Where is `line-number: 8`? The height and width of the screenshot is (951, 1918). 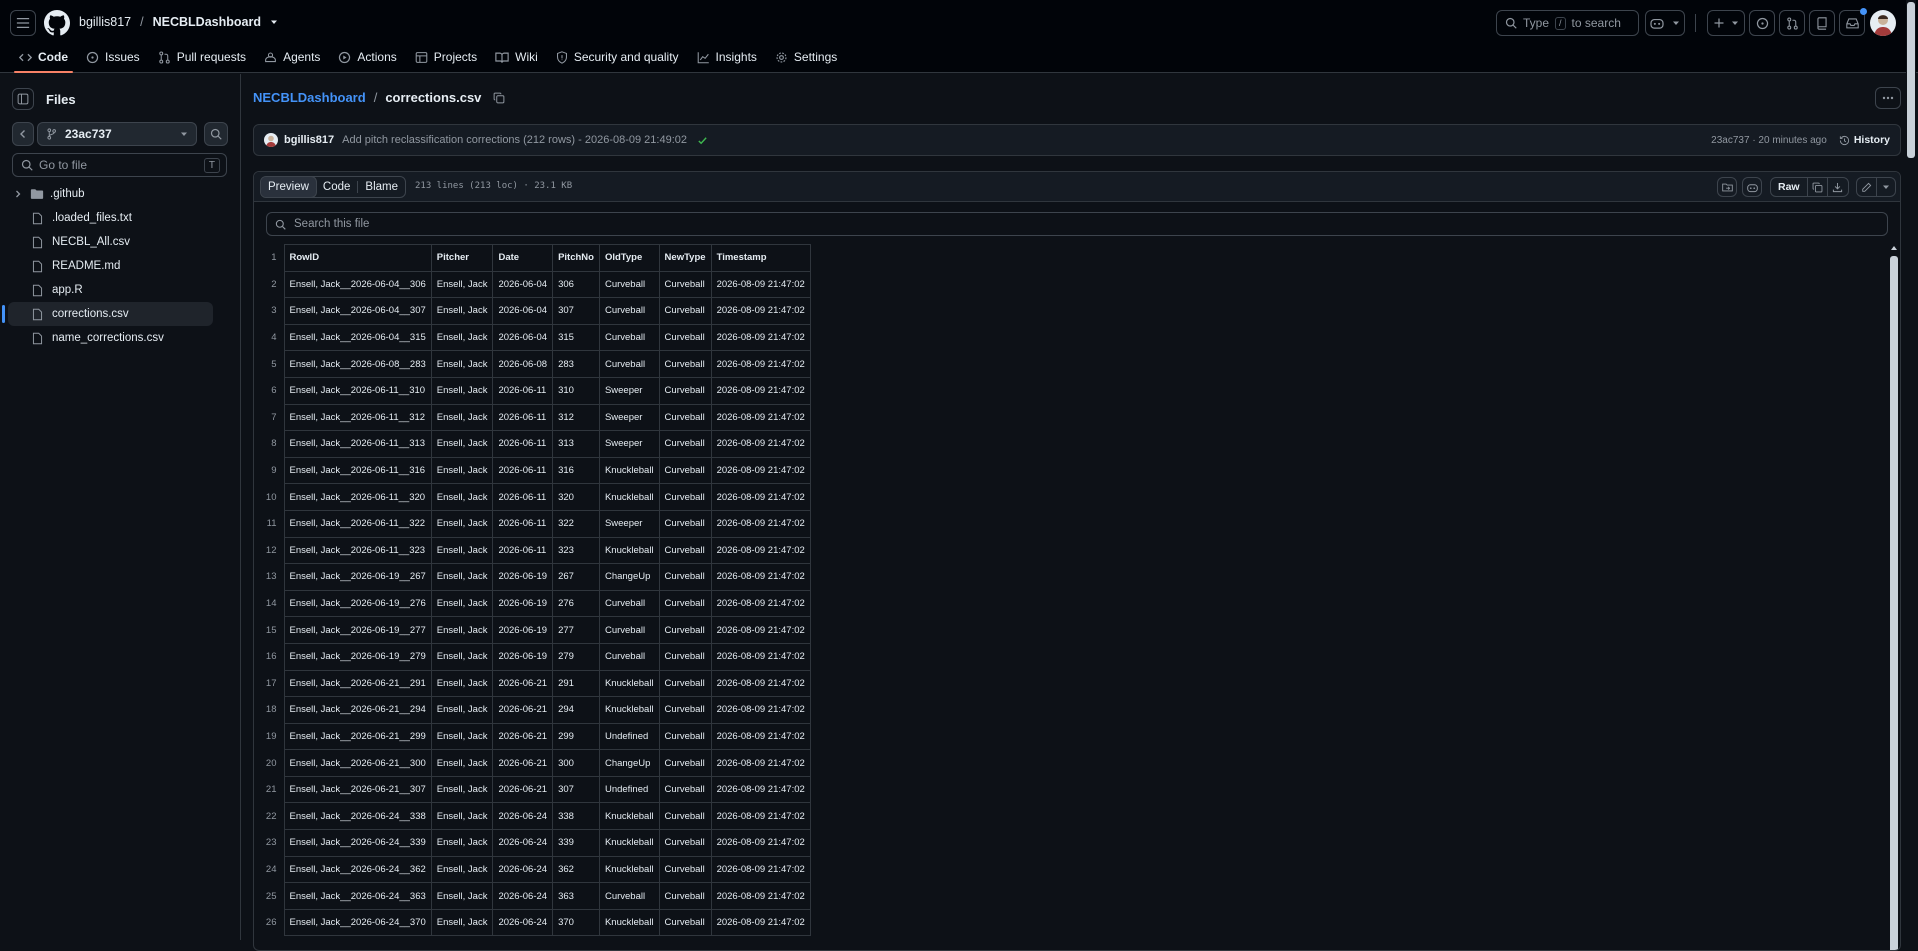 line-number: 8 is located at coordinates (269, 444).